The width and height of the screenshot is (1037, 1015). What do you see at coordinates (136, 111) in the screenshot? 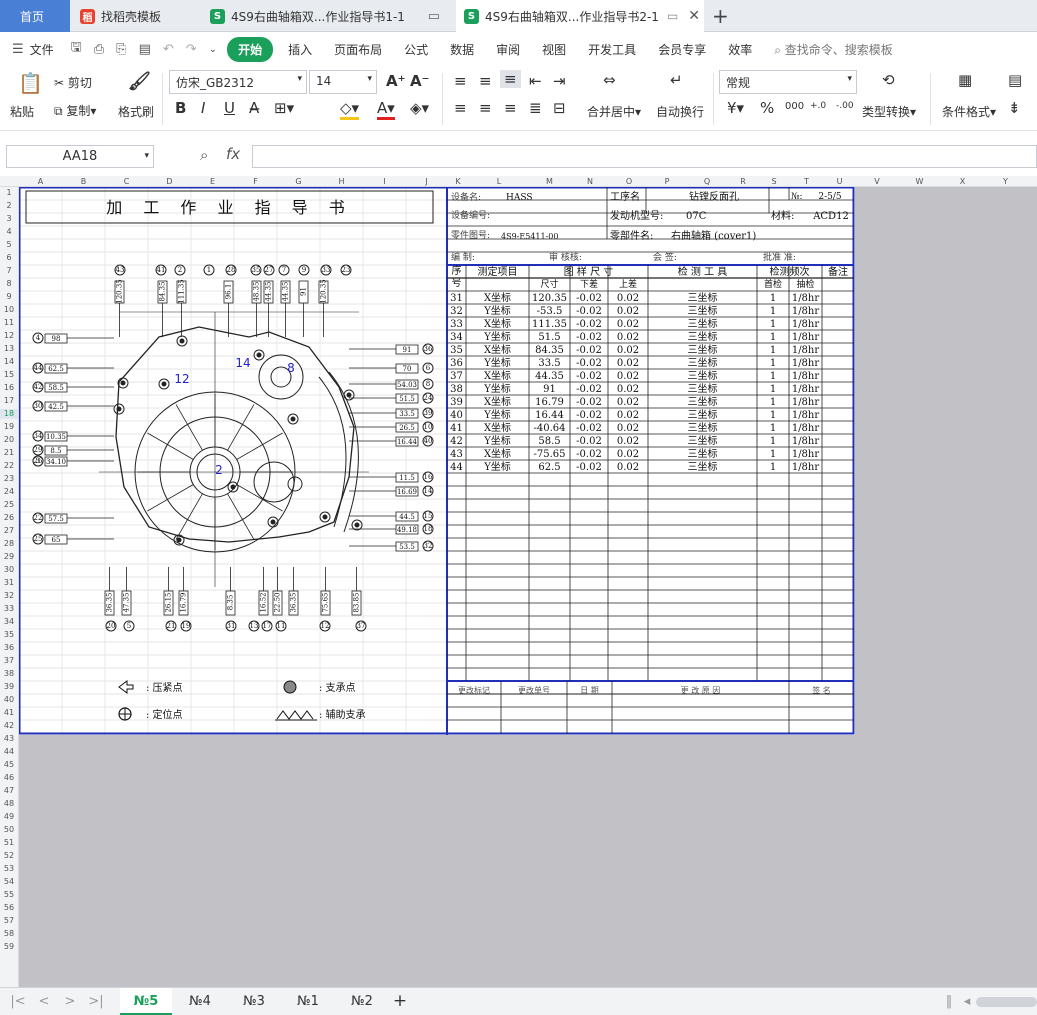
I see `format-painter-button: 格式刷` at bounding box center [136, 111].